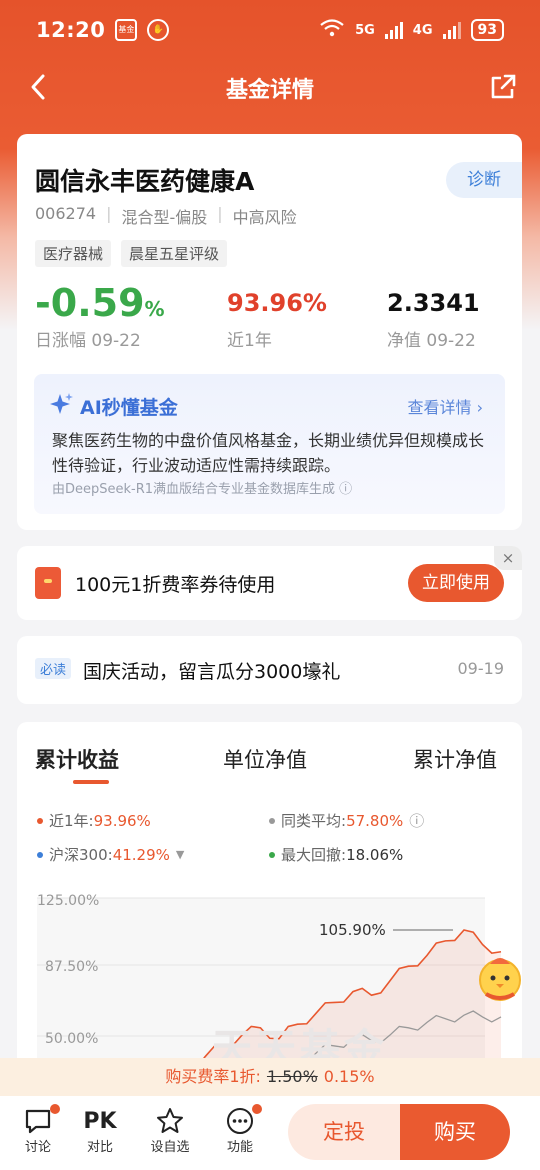  Describe the element at coordinates (239, 1147) in the screenshot. I see `functions-label: 功能` at that location.